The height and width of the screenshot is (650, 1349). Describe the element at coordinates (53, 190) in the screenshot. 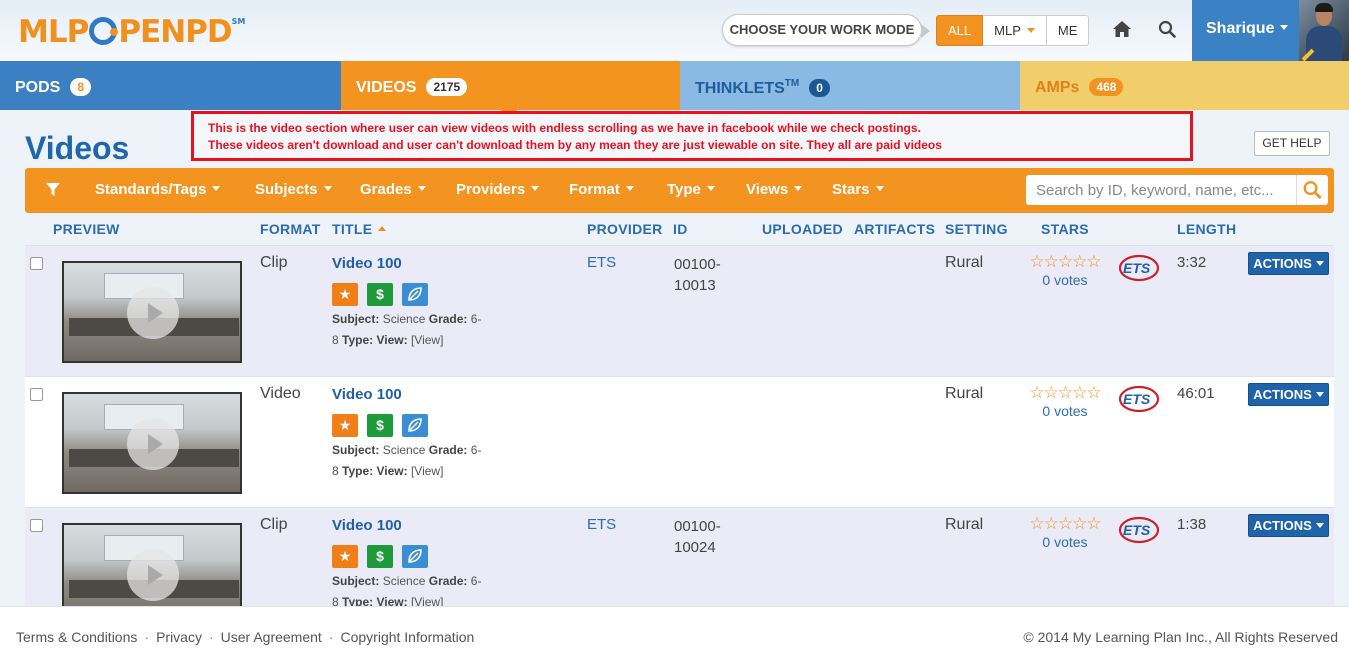

I see `funnel-icon` at that location.